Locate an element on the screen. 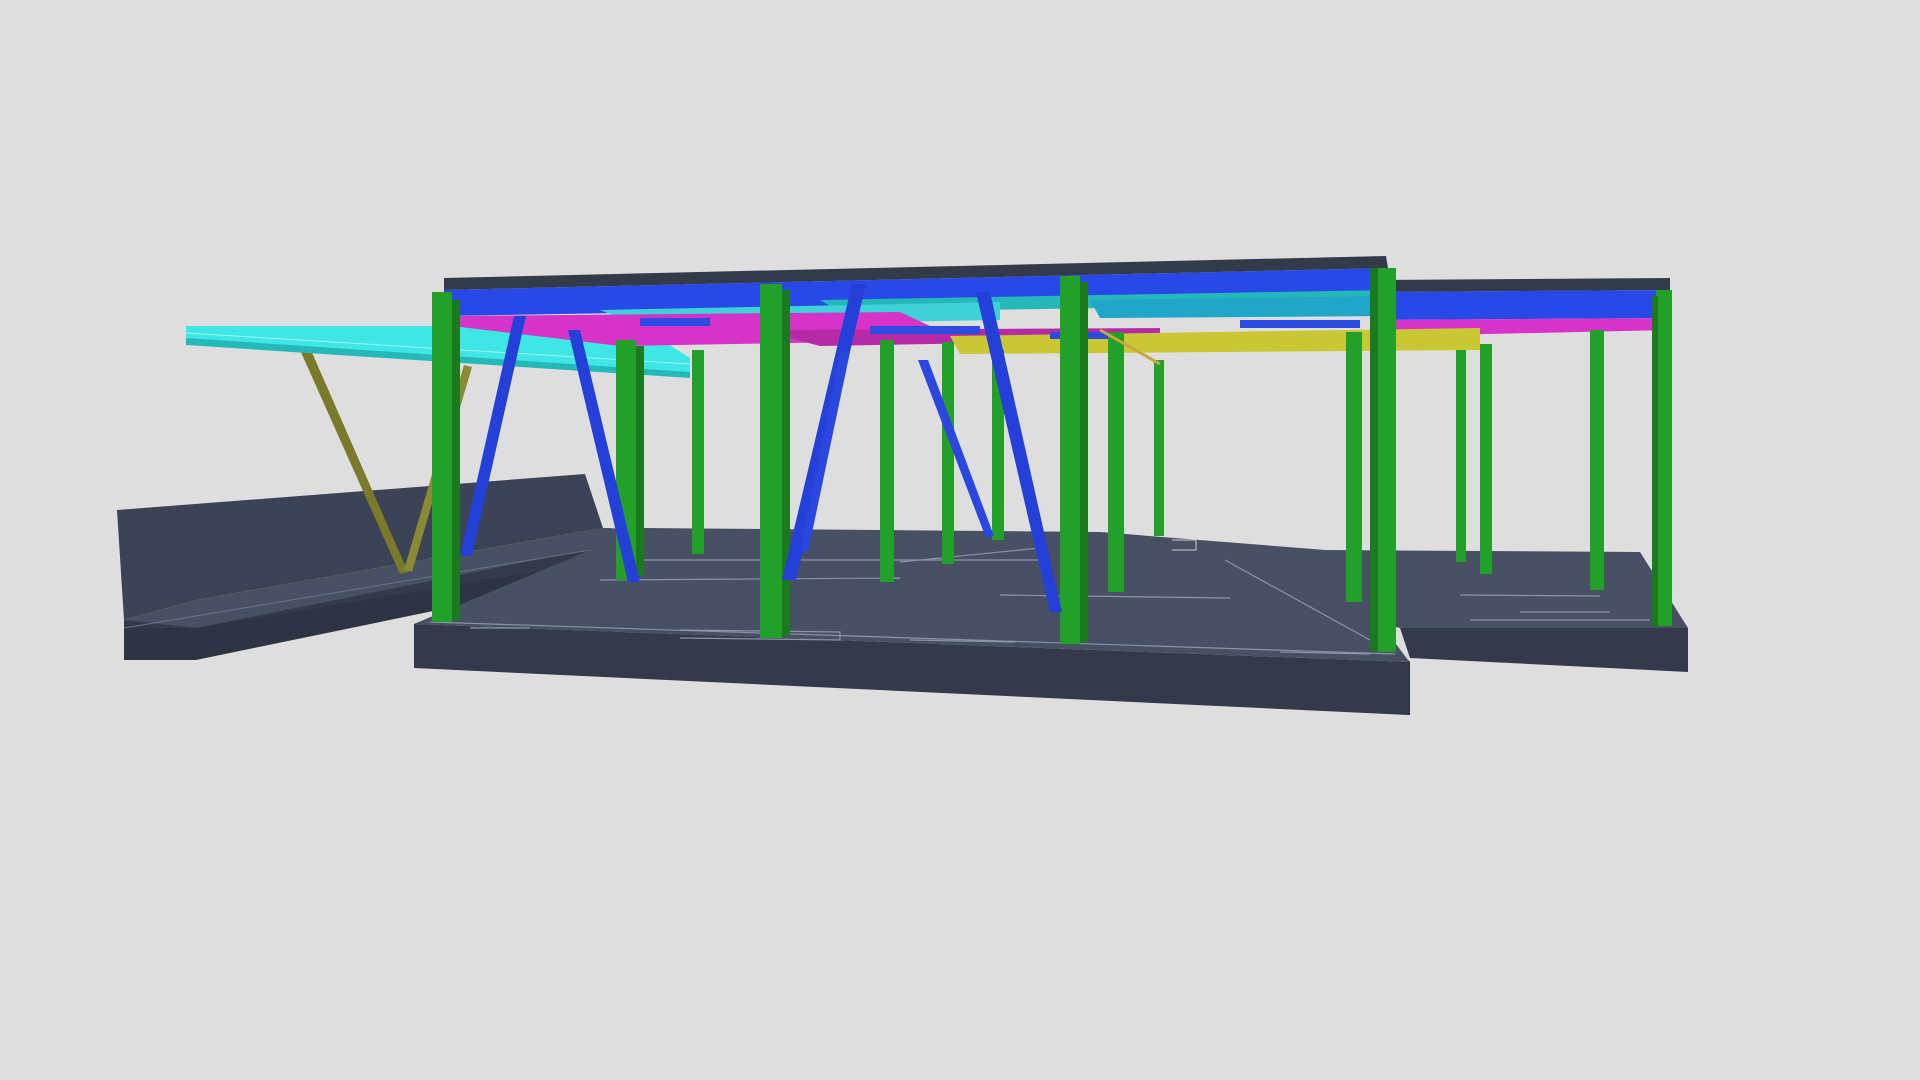  main-beam-right is located at coordinates (1529, 305).